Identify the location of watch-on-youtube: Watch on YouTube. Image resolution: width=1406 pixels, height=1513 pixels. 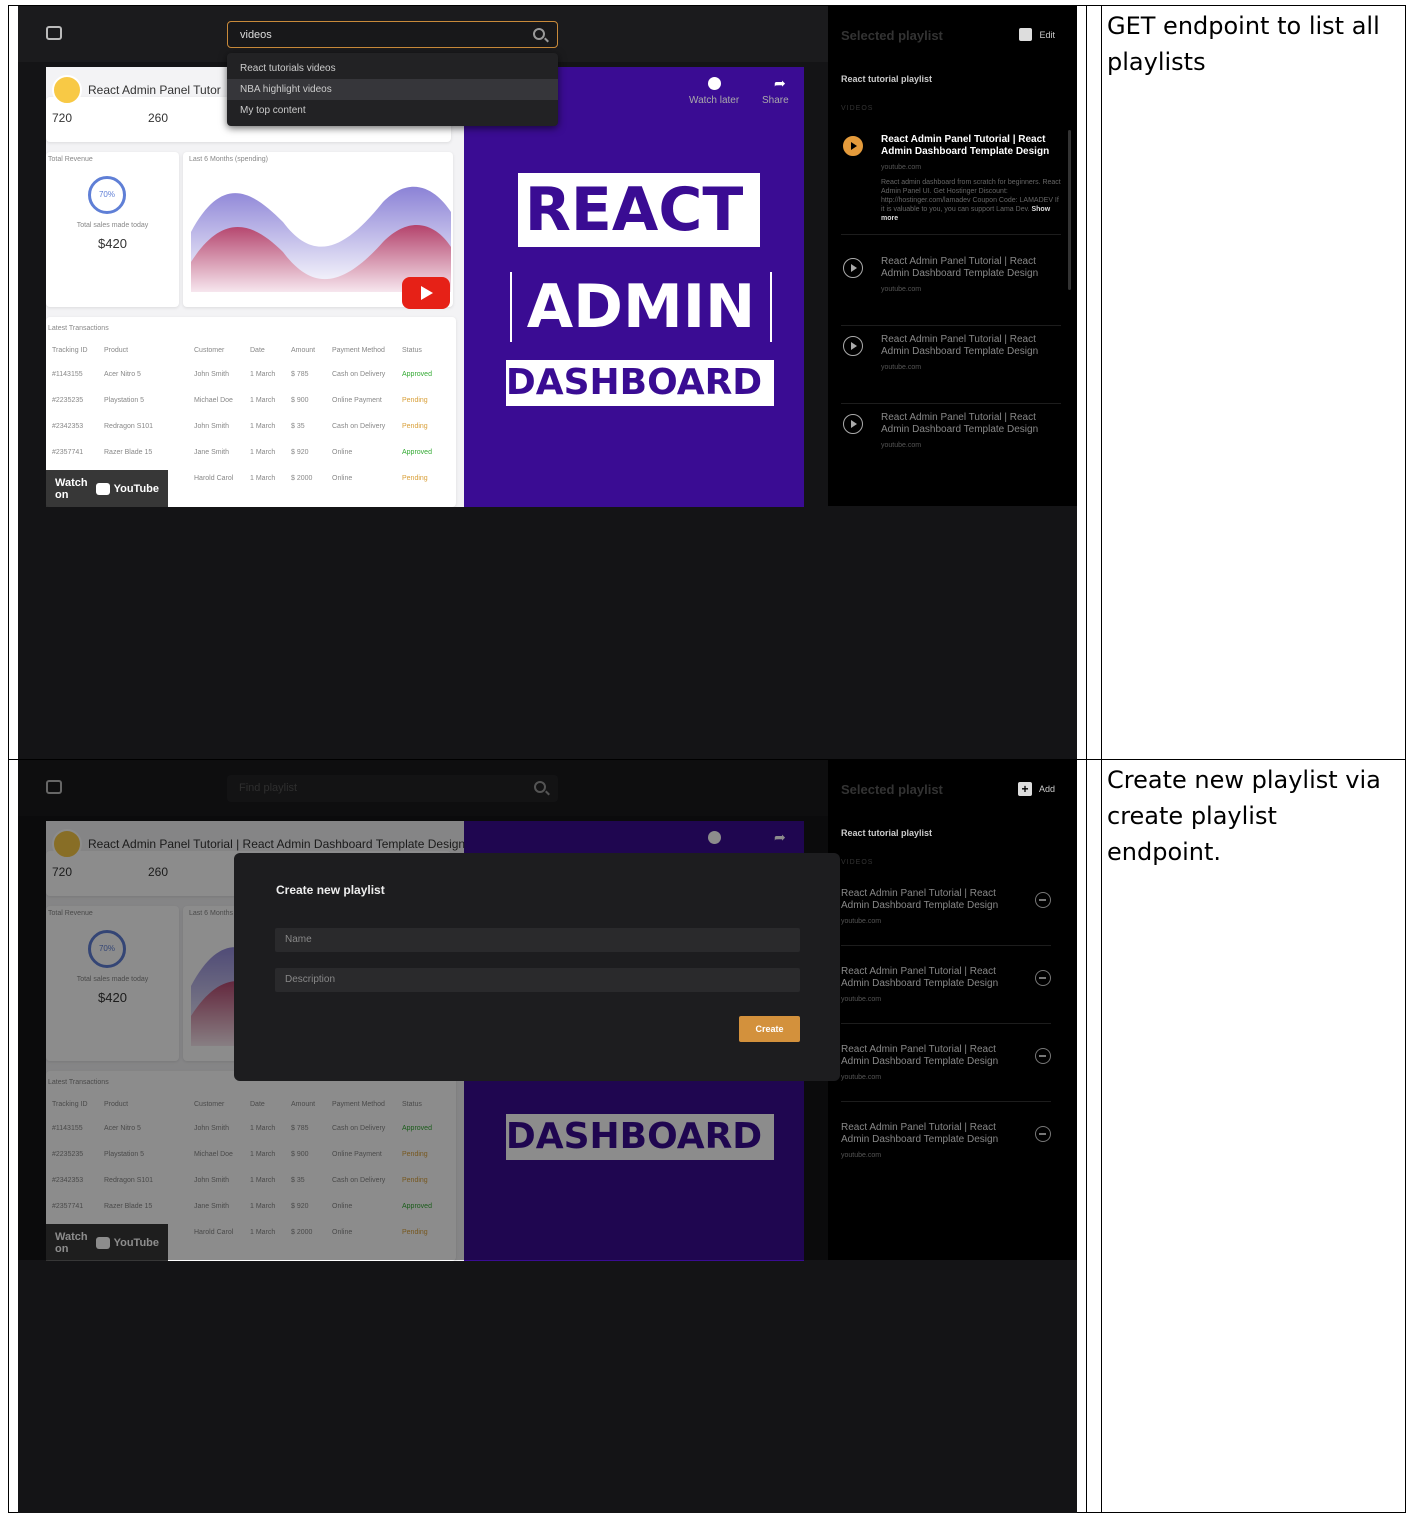
(107, 488).